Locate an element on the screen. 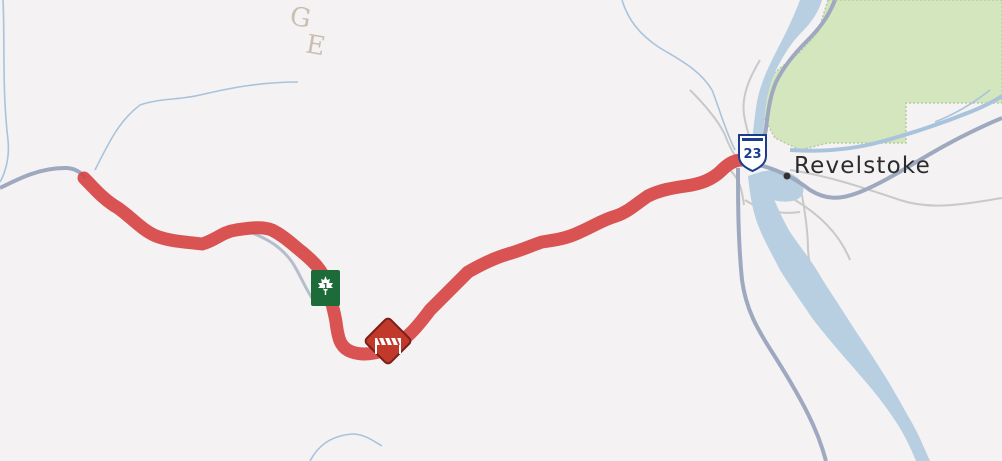 The height and width of the screenshot is (461, 1002). city-dot-icon is located at coordinates (787, 176).